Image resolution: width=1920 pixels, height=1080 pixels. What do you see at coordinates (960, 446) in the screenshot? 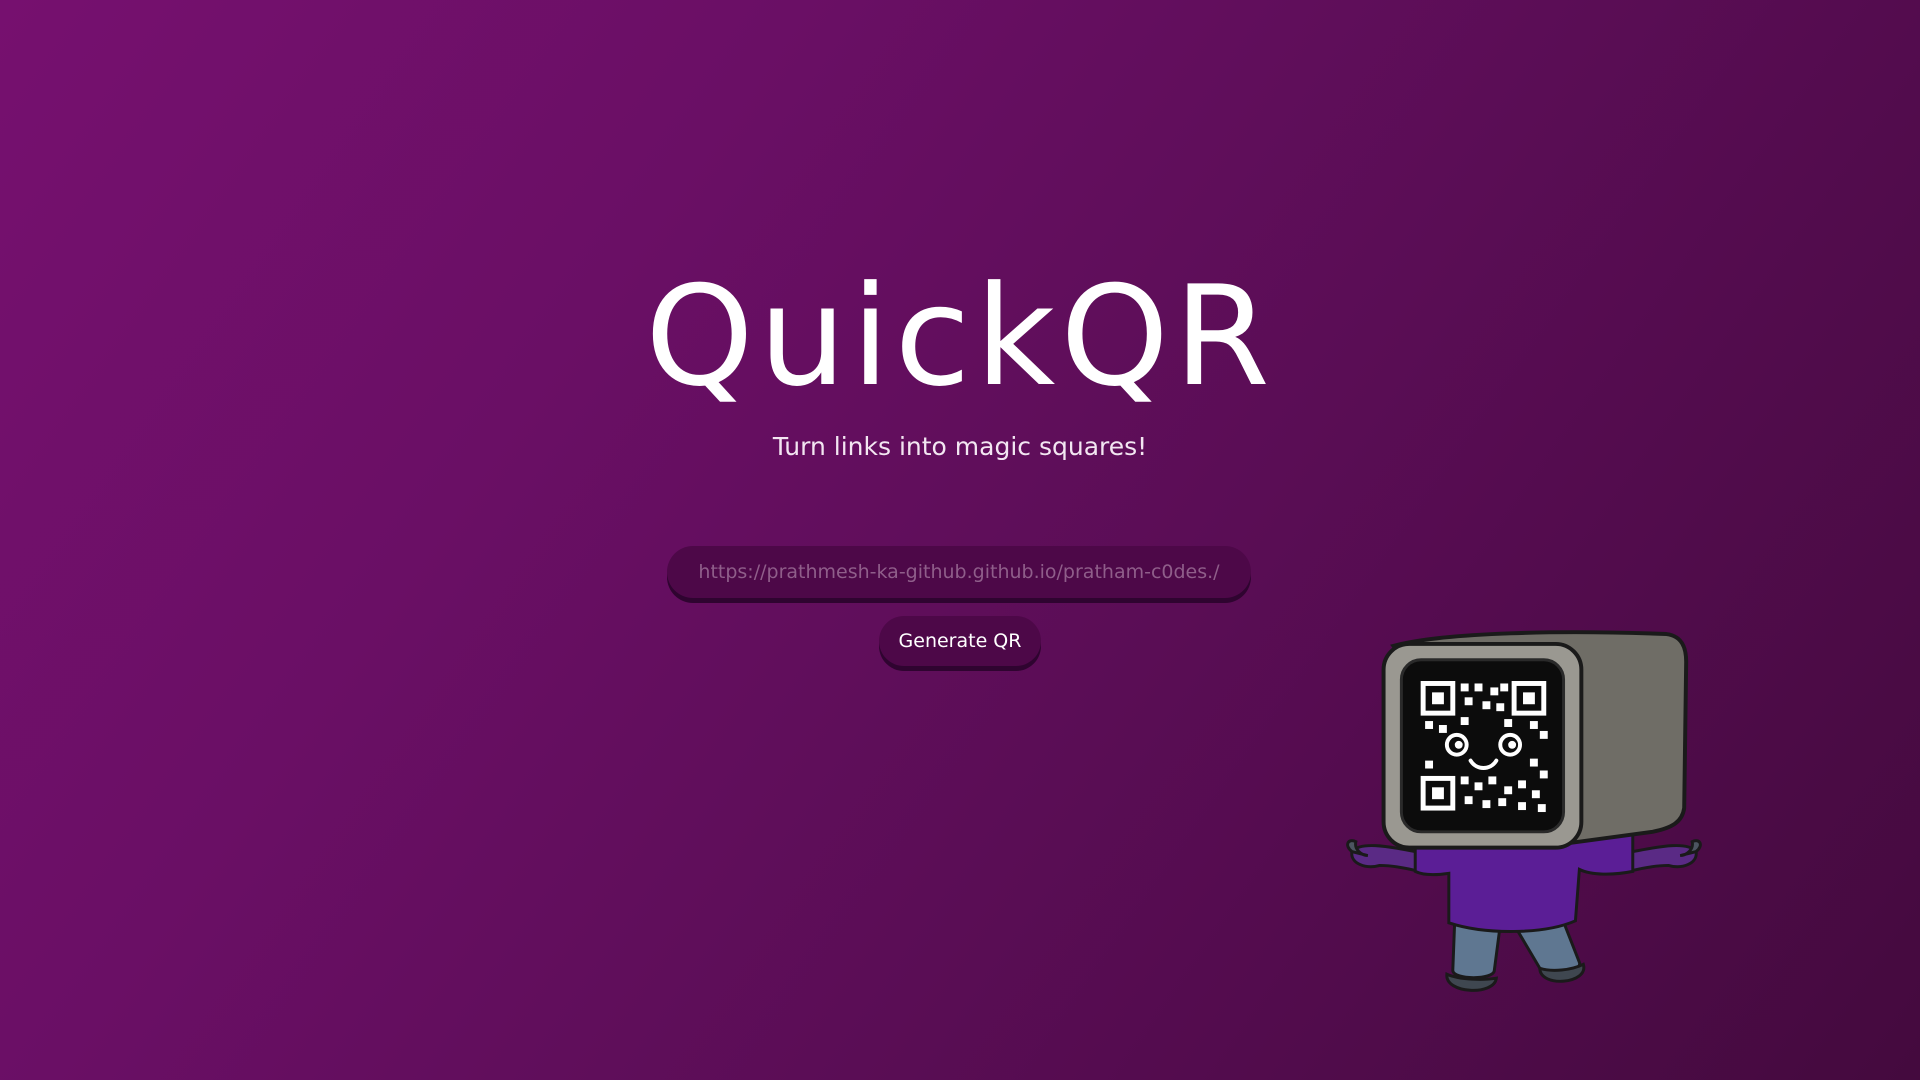
I see `page-subtitle: Turn links into magic squares!` at bounding box center [960, 446].